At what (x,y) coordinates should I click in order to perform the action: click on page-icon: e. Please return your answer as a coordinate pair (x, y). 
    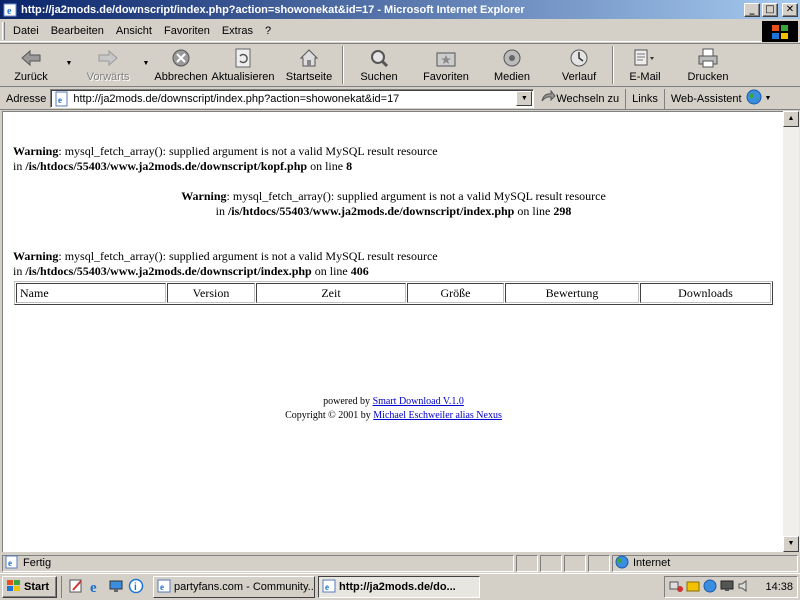
    Looking at the image, I should click on (62, 99).